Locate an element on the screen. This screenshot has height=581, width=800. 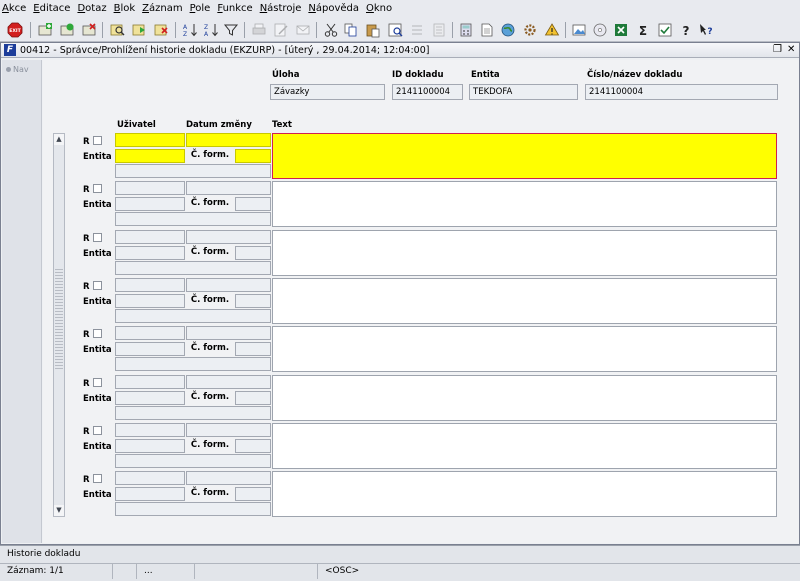
menu-item: Okno is located at coordinates (379, 9).